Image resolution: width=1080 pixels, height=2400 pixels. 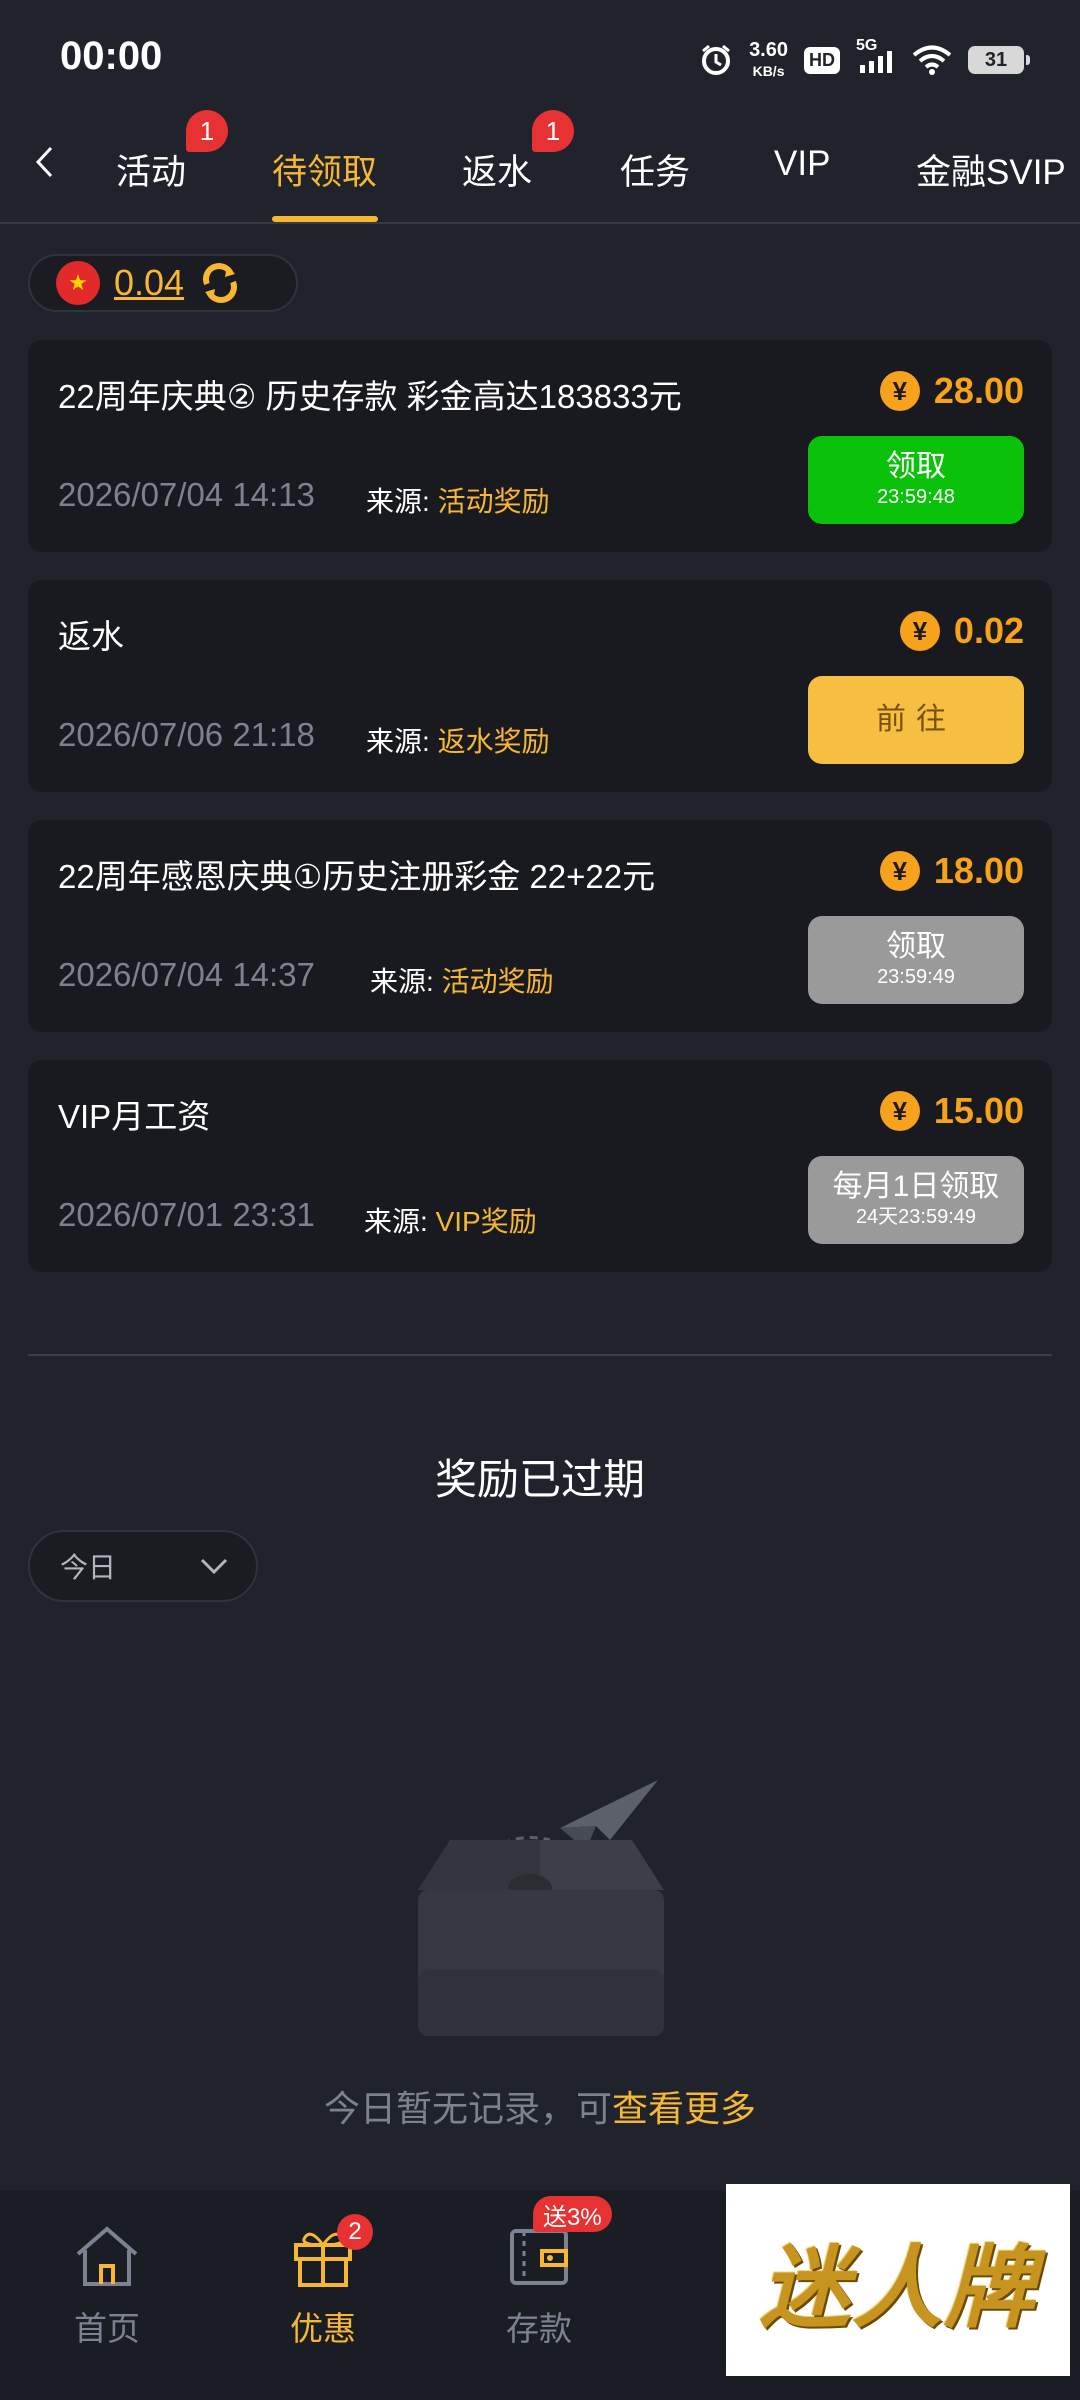 I want to click on signal-icon: 5G, so click(x=876, y=56).